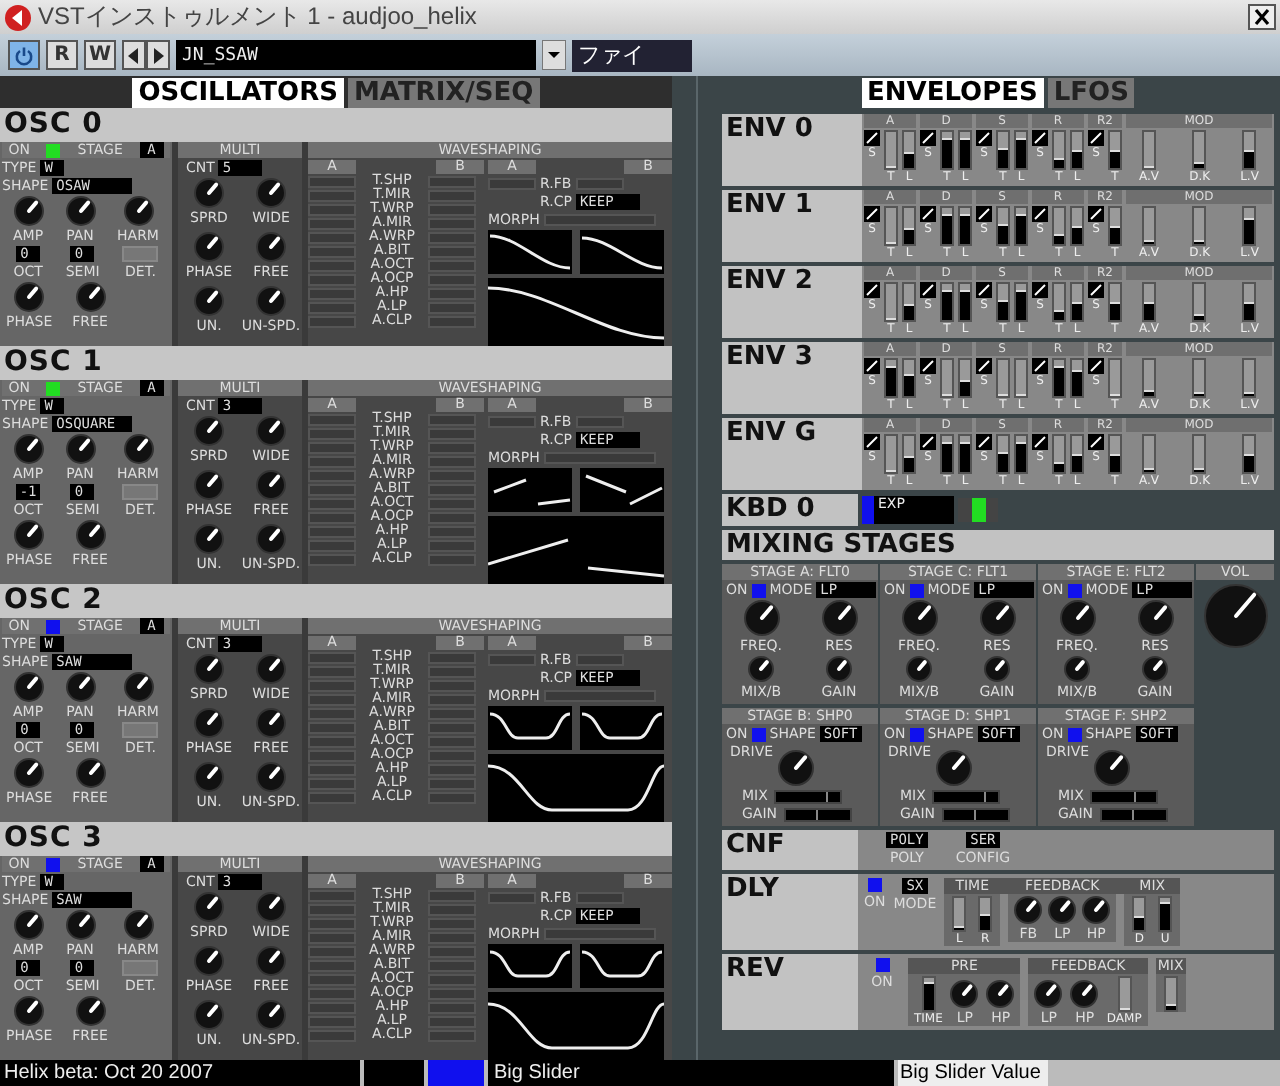 The height and width of the screenshot is (1086, 1280). What do you see at coordinates (140, 492) in the screenshot?
I see `detune-field` at bounding box center [140, 492].